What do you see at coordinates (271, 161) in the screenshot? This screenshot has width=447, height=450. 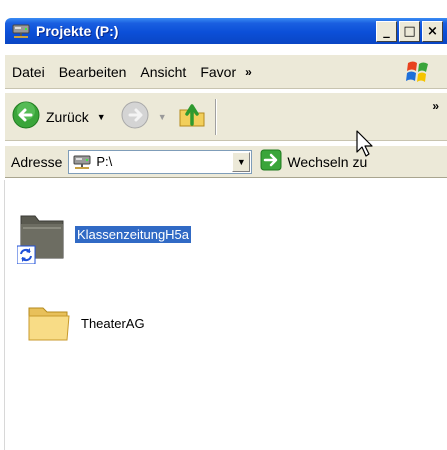 I see `go-arrow-icon` at bounding box center [271, 161].